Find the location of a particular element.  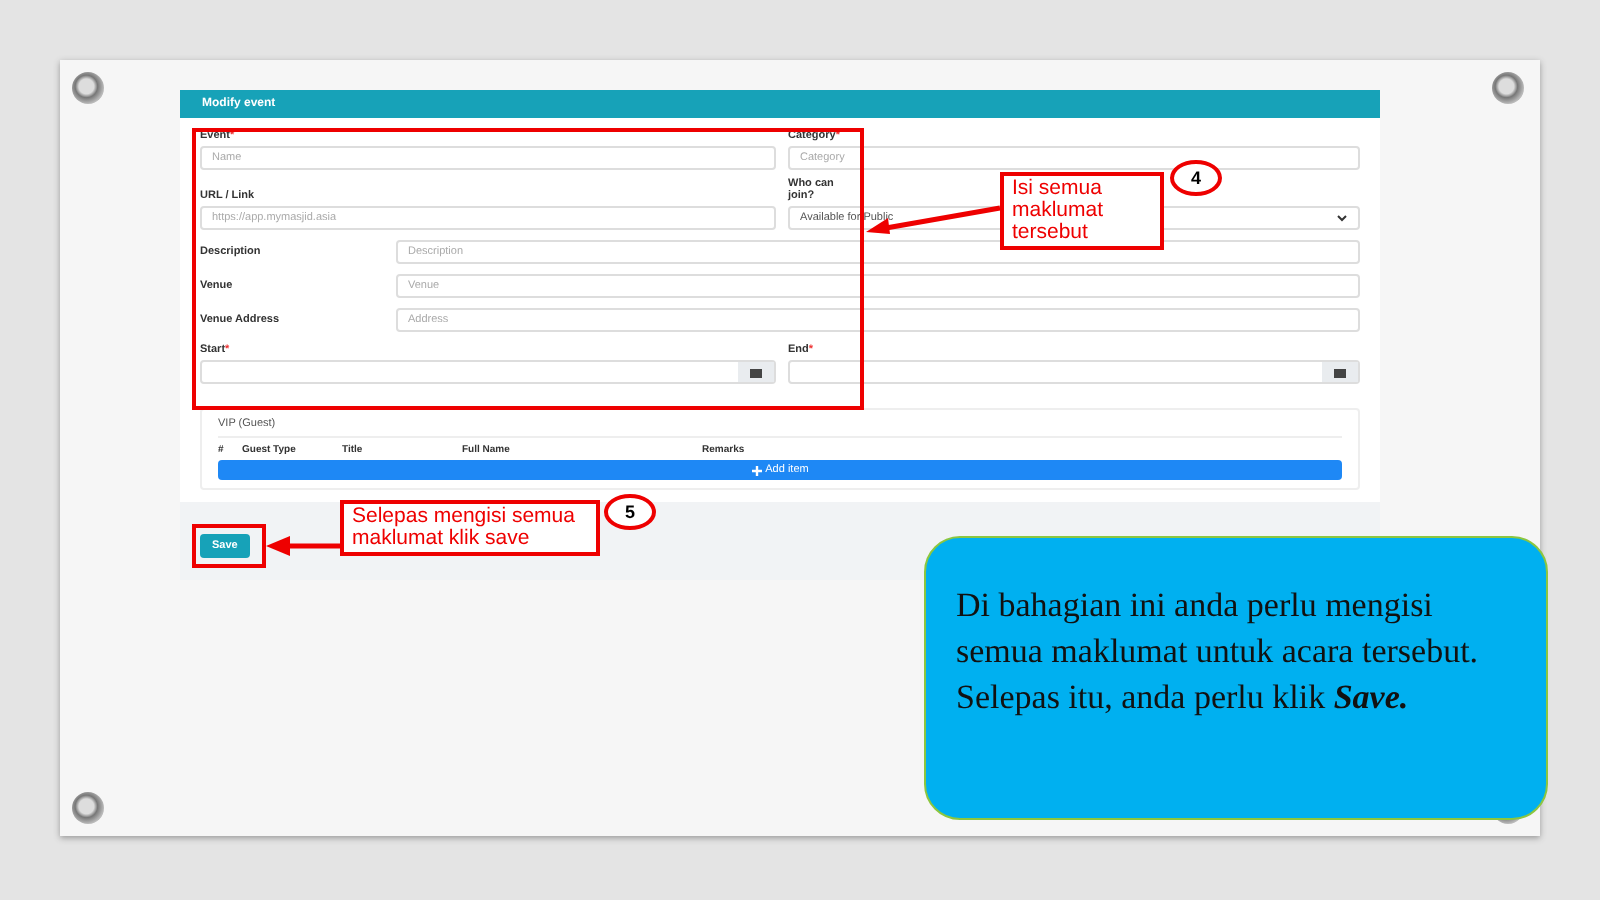

plus-icon is located at coordinates (756, 470).